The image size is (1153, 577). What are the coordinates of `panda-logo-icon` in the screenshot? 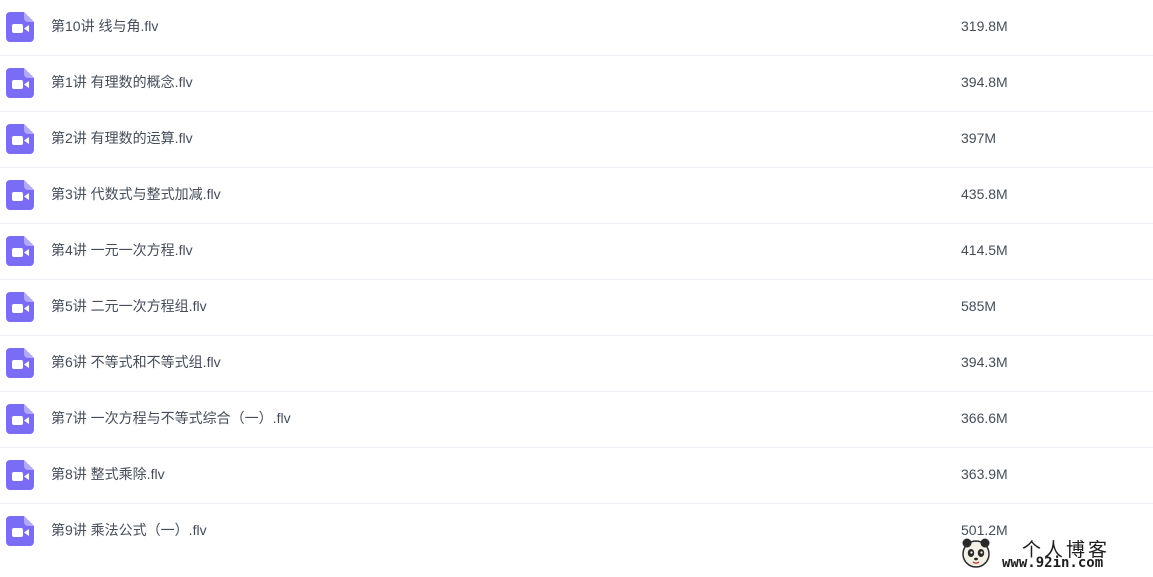 It's located at (976, 553).